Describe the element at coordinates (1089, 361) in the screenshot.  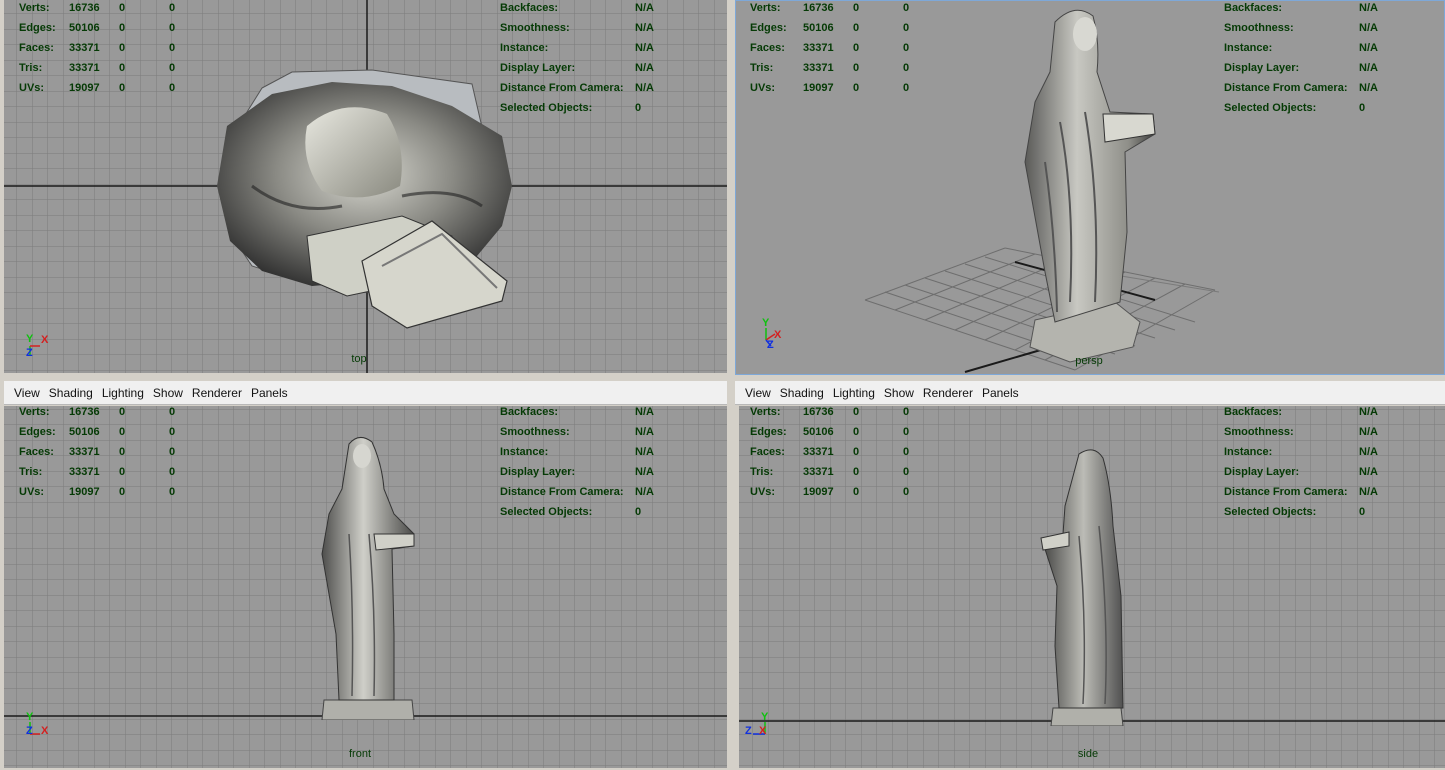
I see `viewport-label-persp: persp` at that location.